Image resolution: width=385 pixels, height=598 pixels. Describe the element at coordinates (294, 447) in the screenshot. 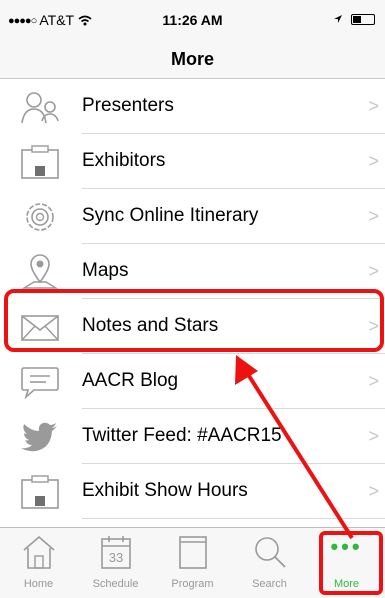

I see `annotation-arrow` at that location.